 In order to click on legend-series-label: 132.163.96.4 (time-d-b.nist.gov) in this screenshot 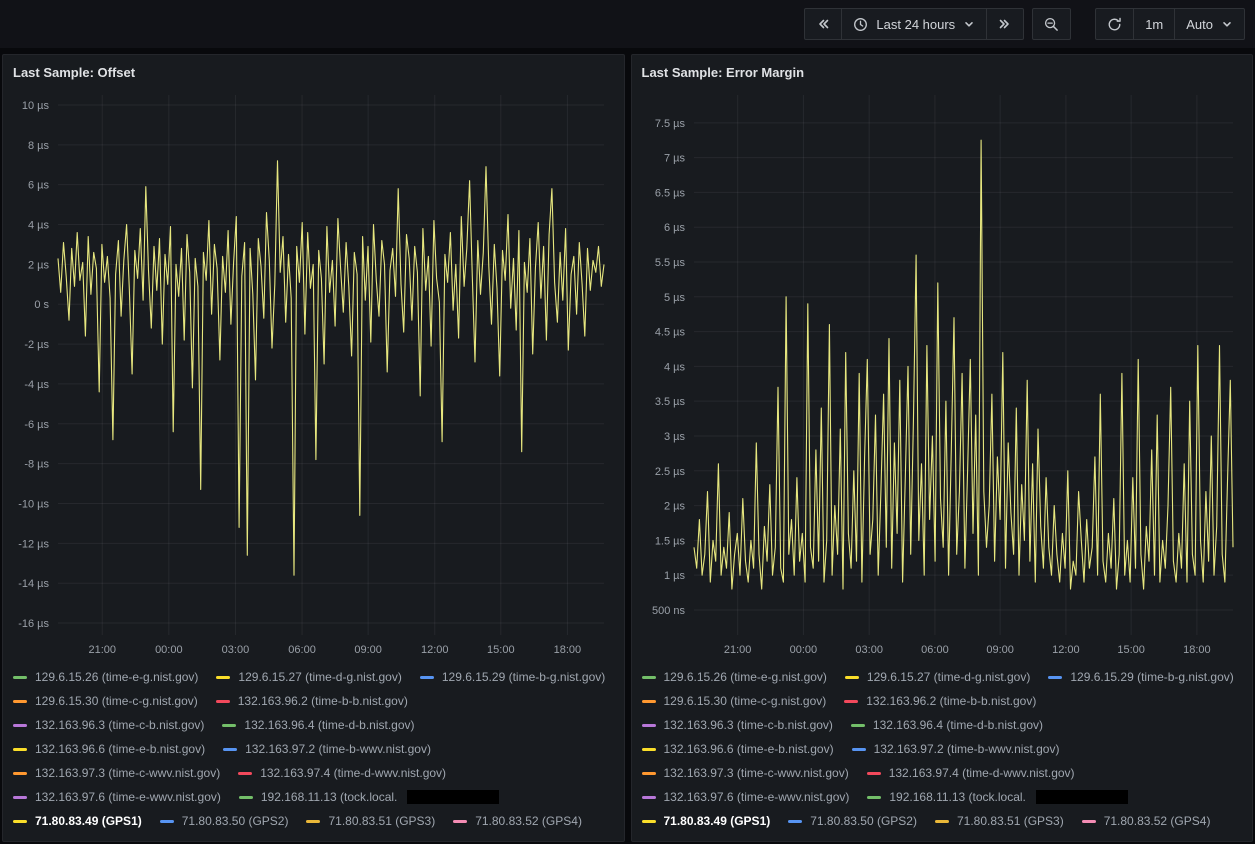, I will do `click(958, 725)`.